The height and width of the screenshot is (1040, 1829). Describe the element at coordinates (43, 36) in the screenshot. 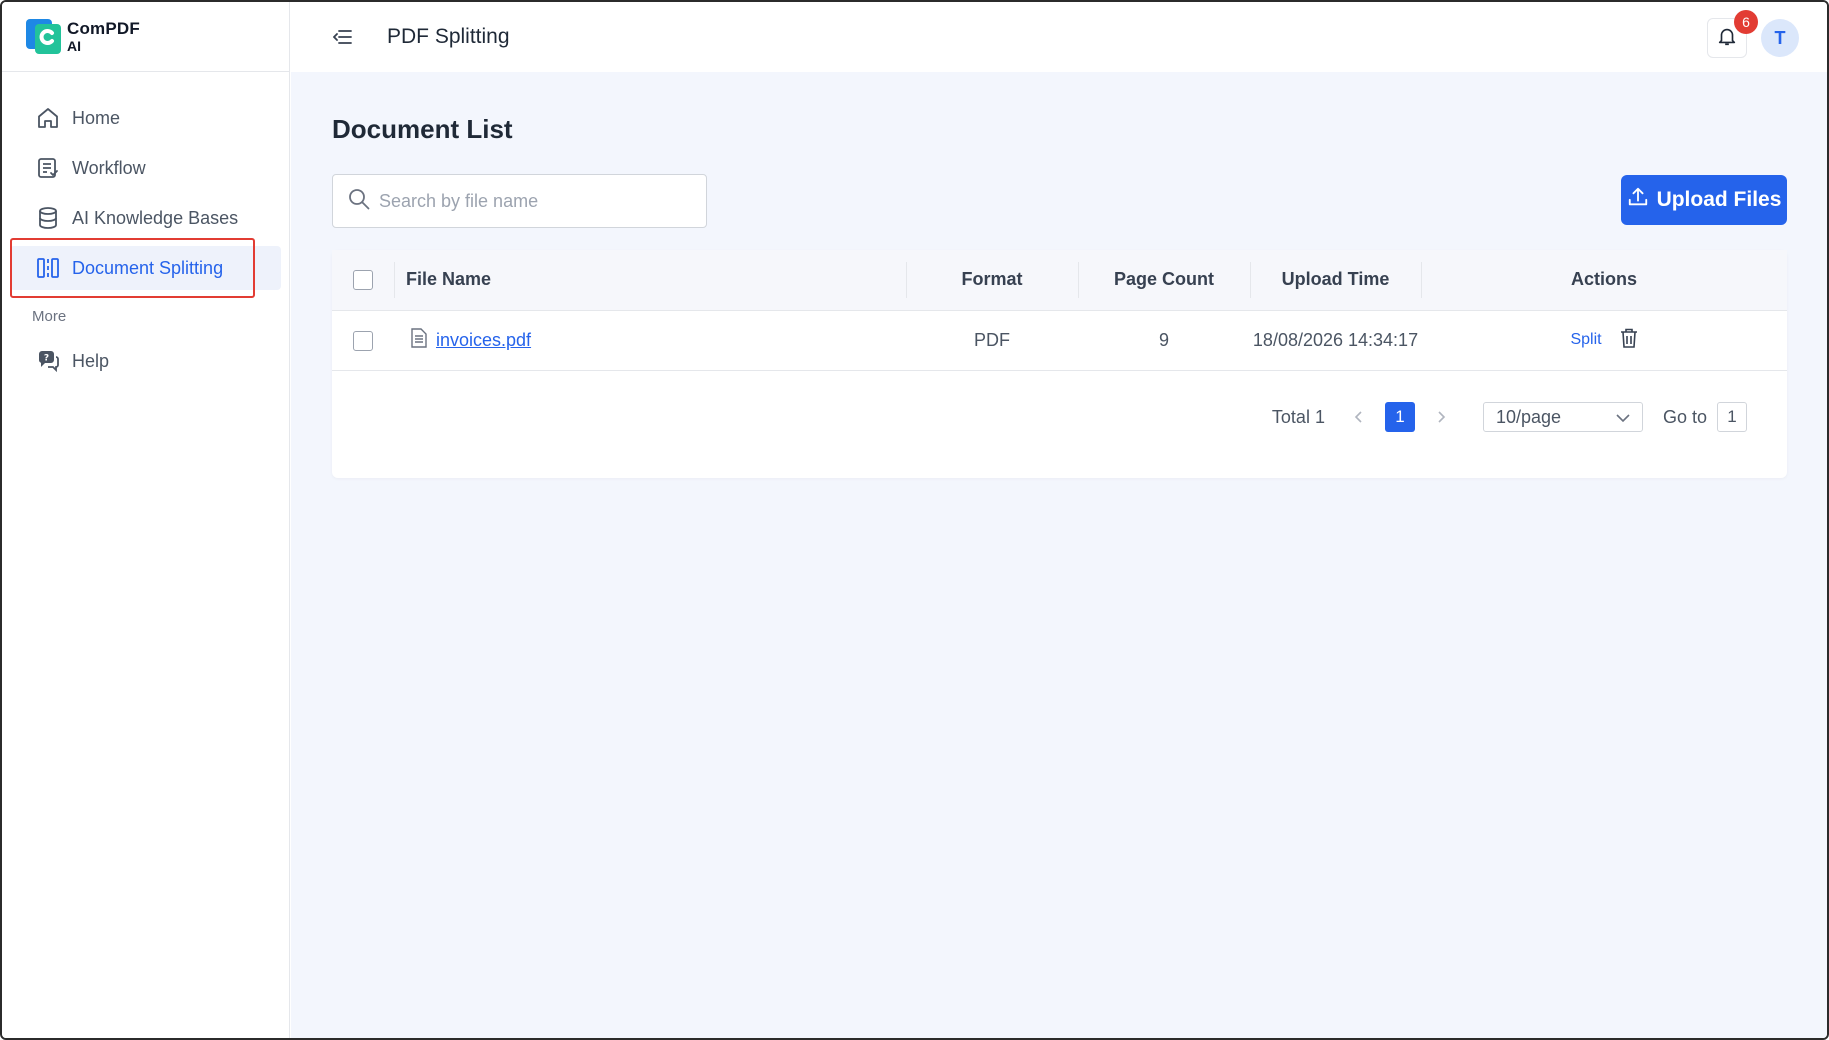

I see `compdf-logo-icon` at that location.